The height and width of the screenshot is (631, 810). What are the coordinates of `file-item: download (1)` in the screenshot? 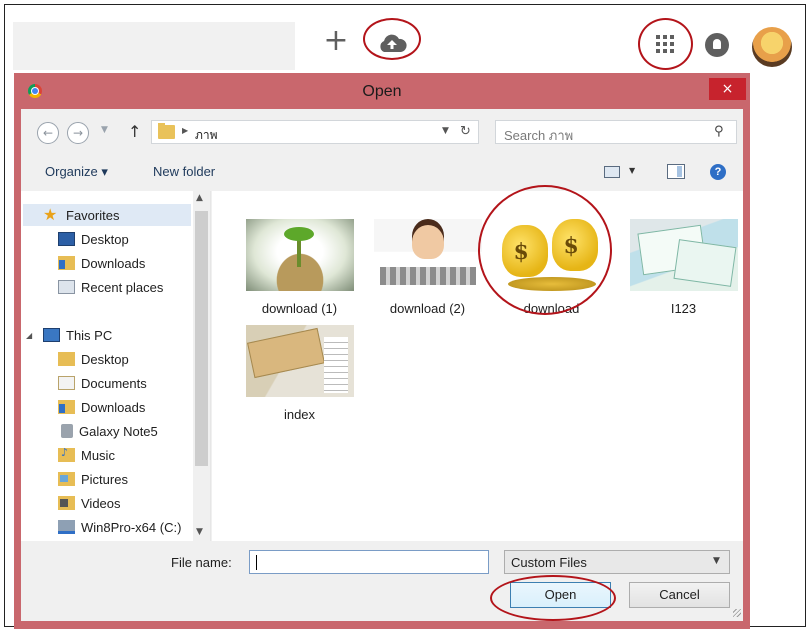 It's located at (299, 267).